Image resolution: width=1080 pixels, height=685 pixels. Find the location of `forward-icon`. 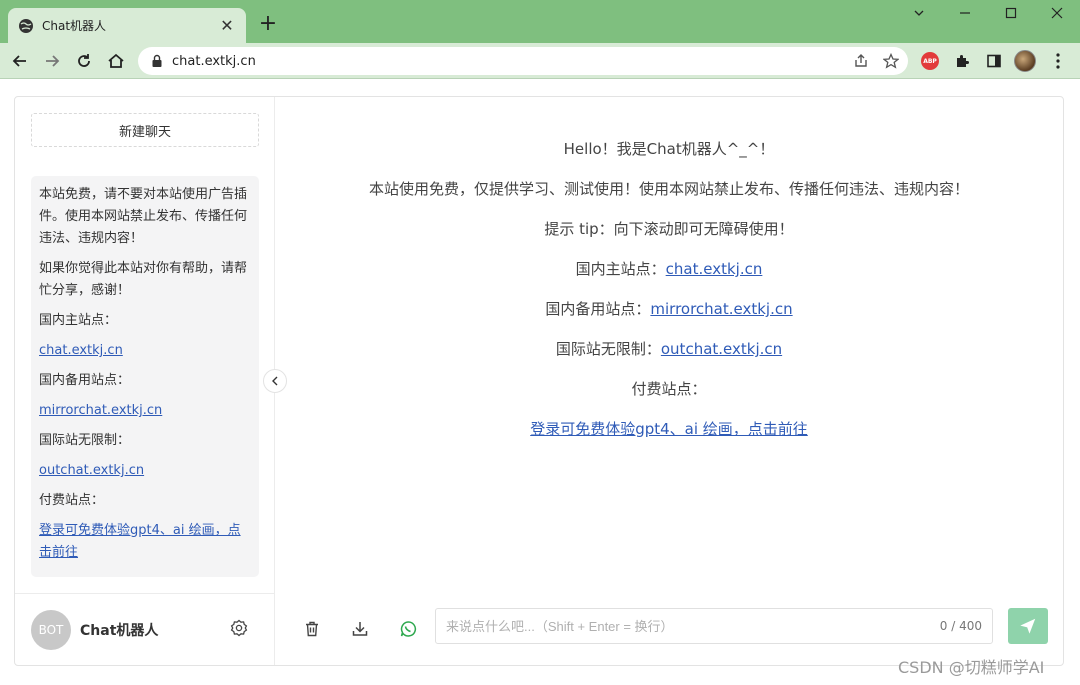

forward-icon is located at coordinates (52, 61).